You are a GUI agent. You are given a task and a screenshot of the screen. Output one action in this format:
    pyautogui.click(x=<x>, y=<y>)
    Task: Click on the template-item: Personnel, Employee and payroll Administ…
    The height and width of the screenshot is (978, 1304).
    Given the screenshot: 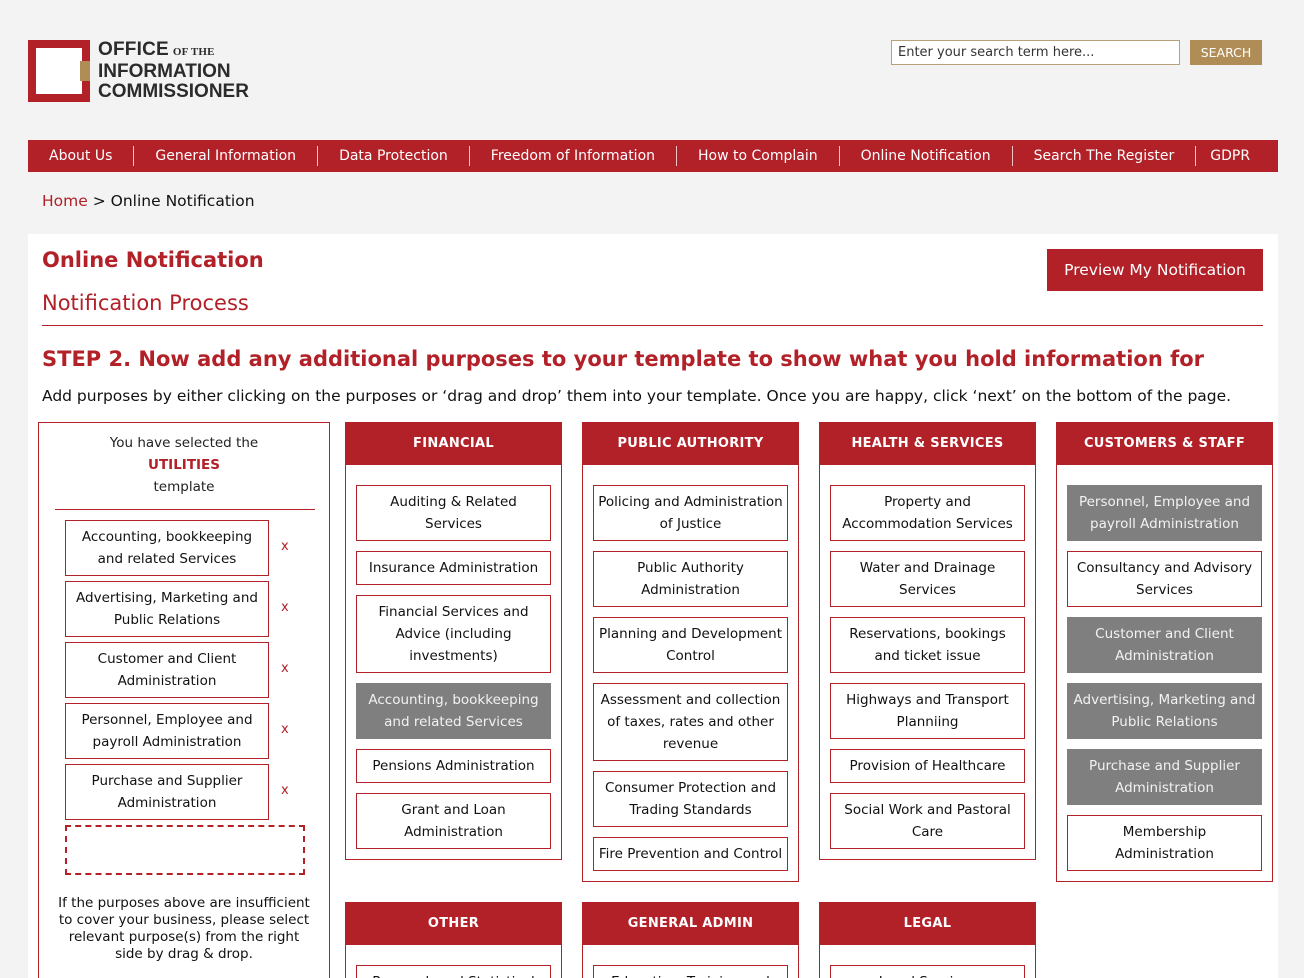 What is the action you would take?
    pyautogui.click(x=167, y=731)
    